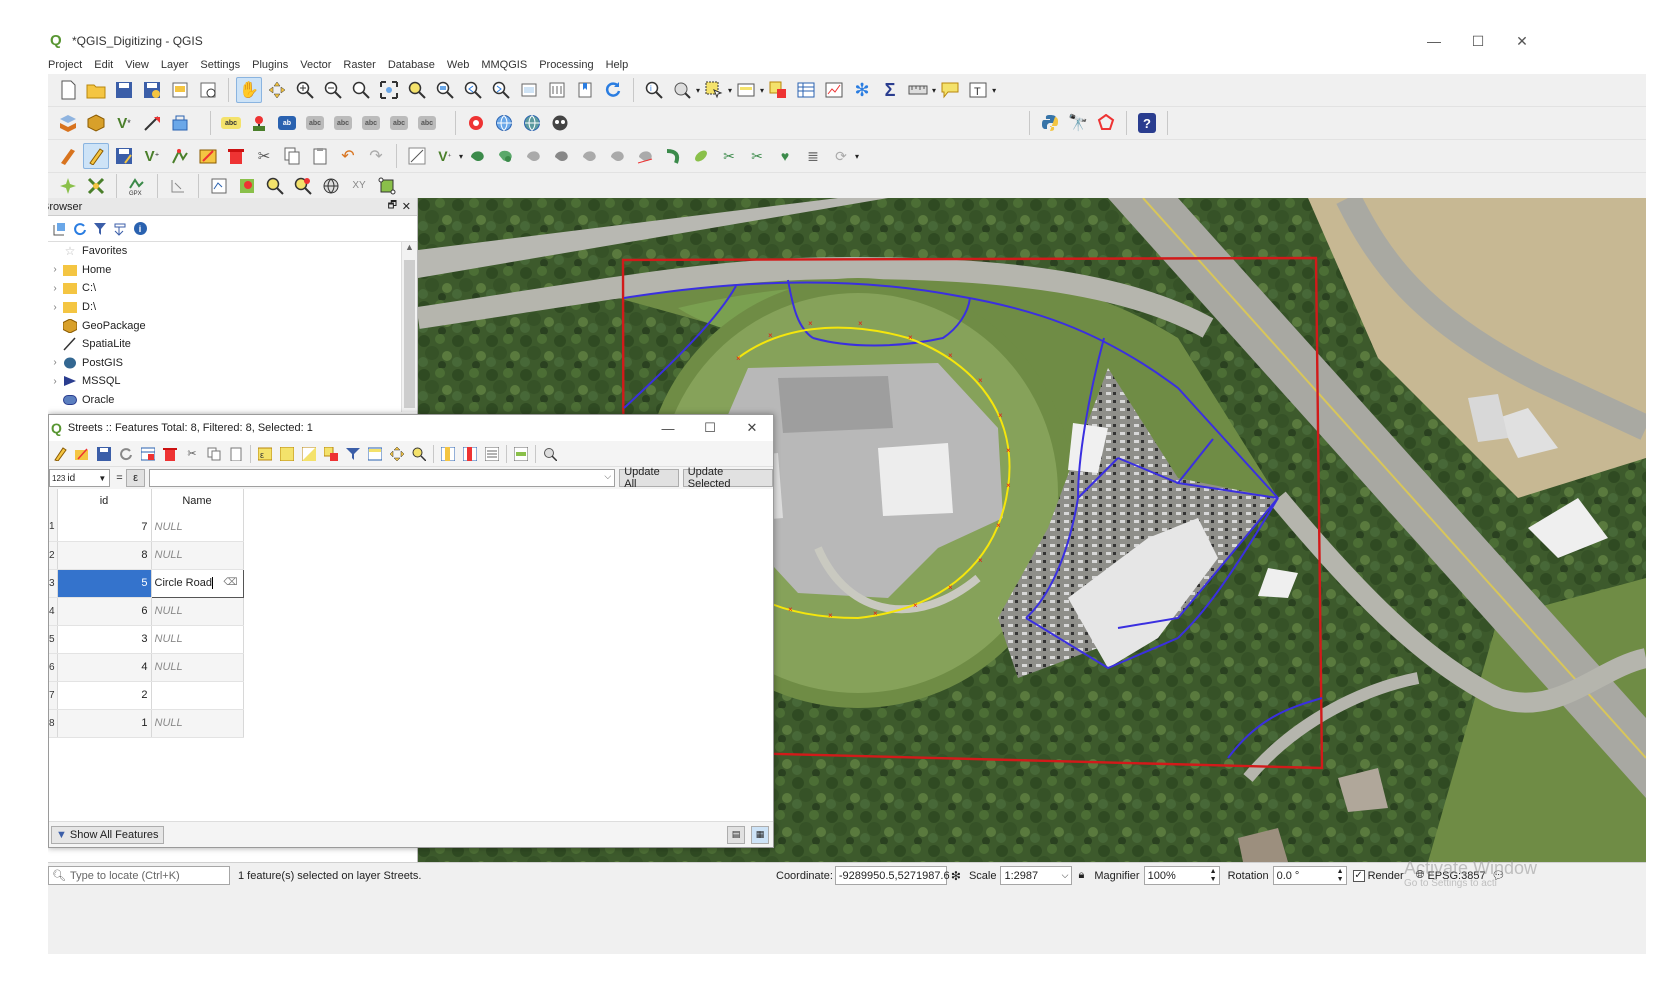 The image size is (1666, 998). Describe the element at coordinates (557, 90) in the screenshot. I see `temporal-controller-icon` at that location.